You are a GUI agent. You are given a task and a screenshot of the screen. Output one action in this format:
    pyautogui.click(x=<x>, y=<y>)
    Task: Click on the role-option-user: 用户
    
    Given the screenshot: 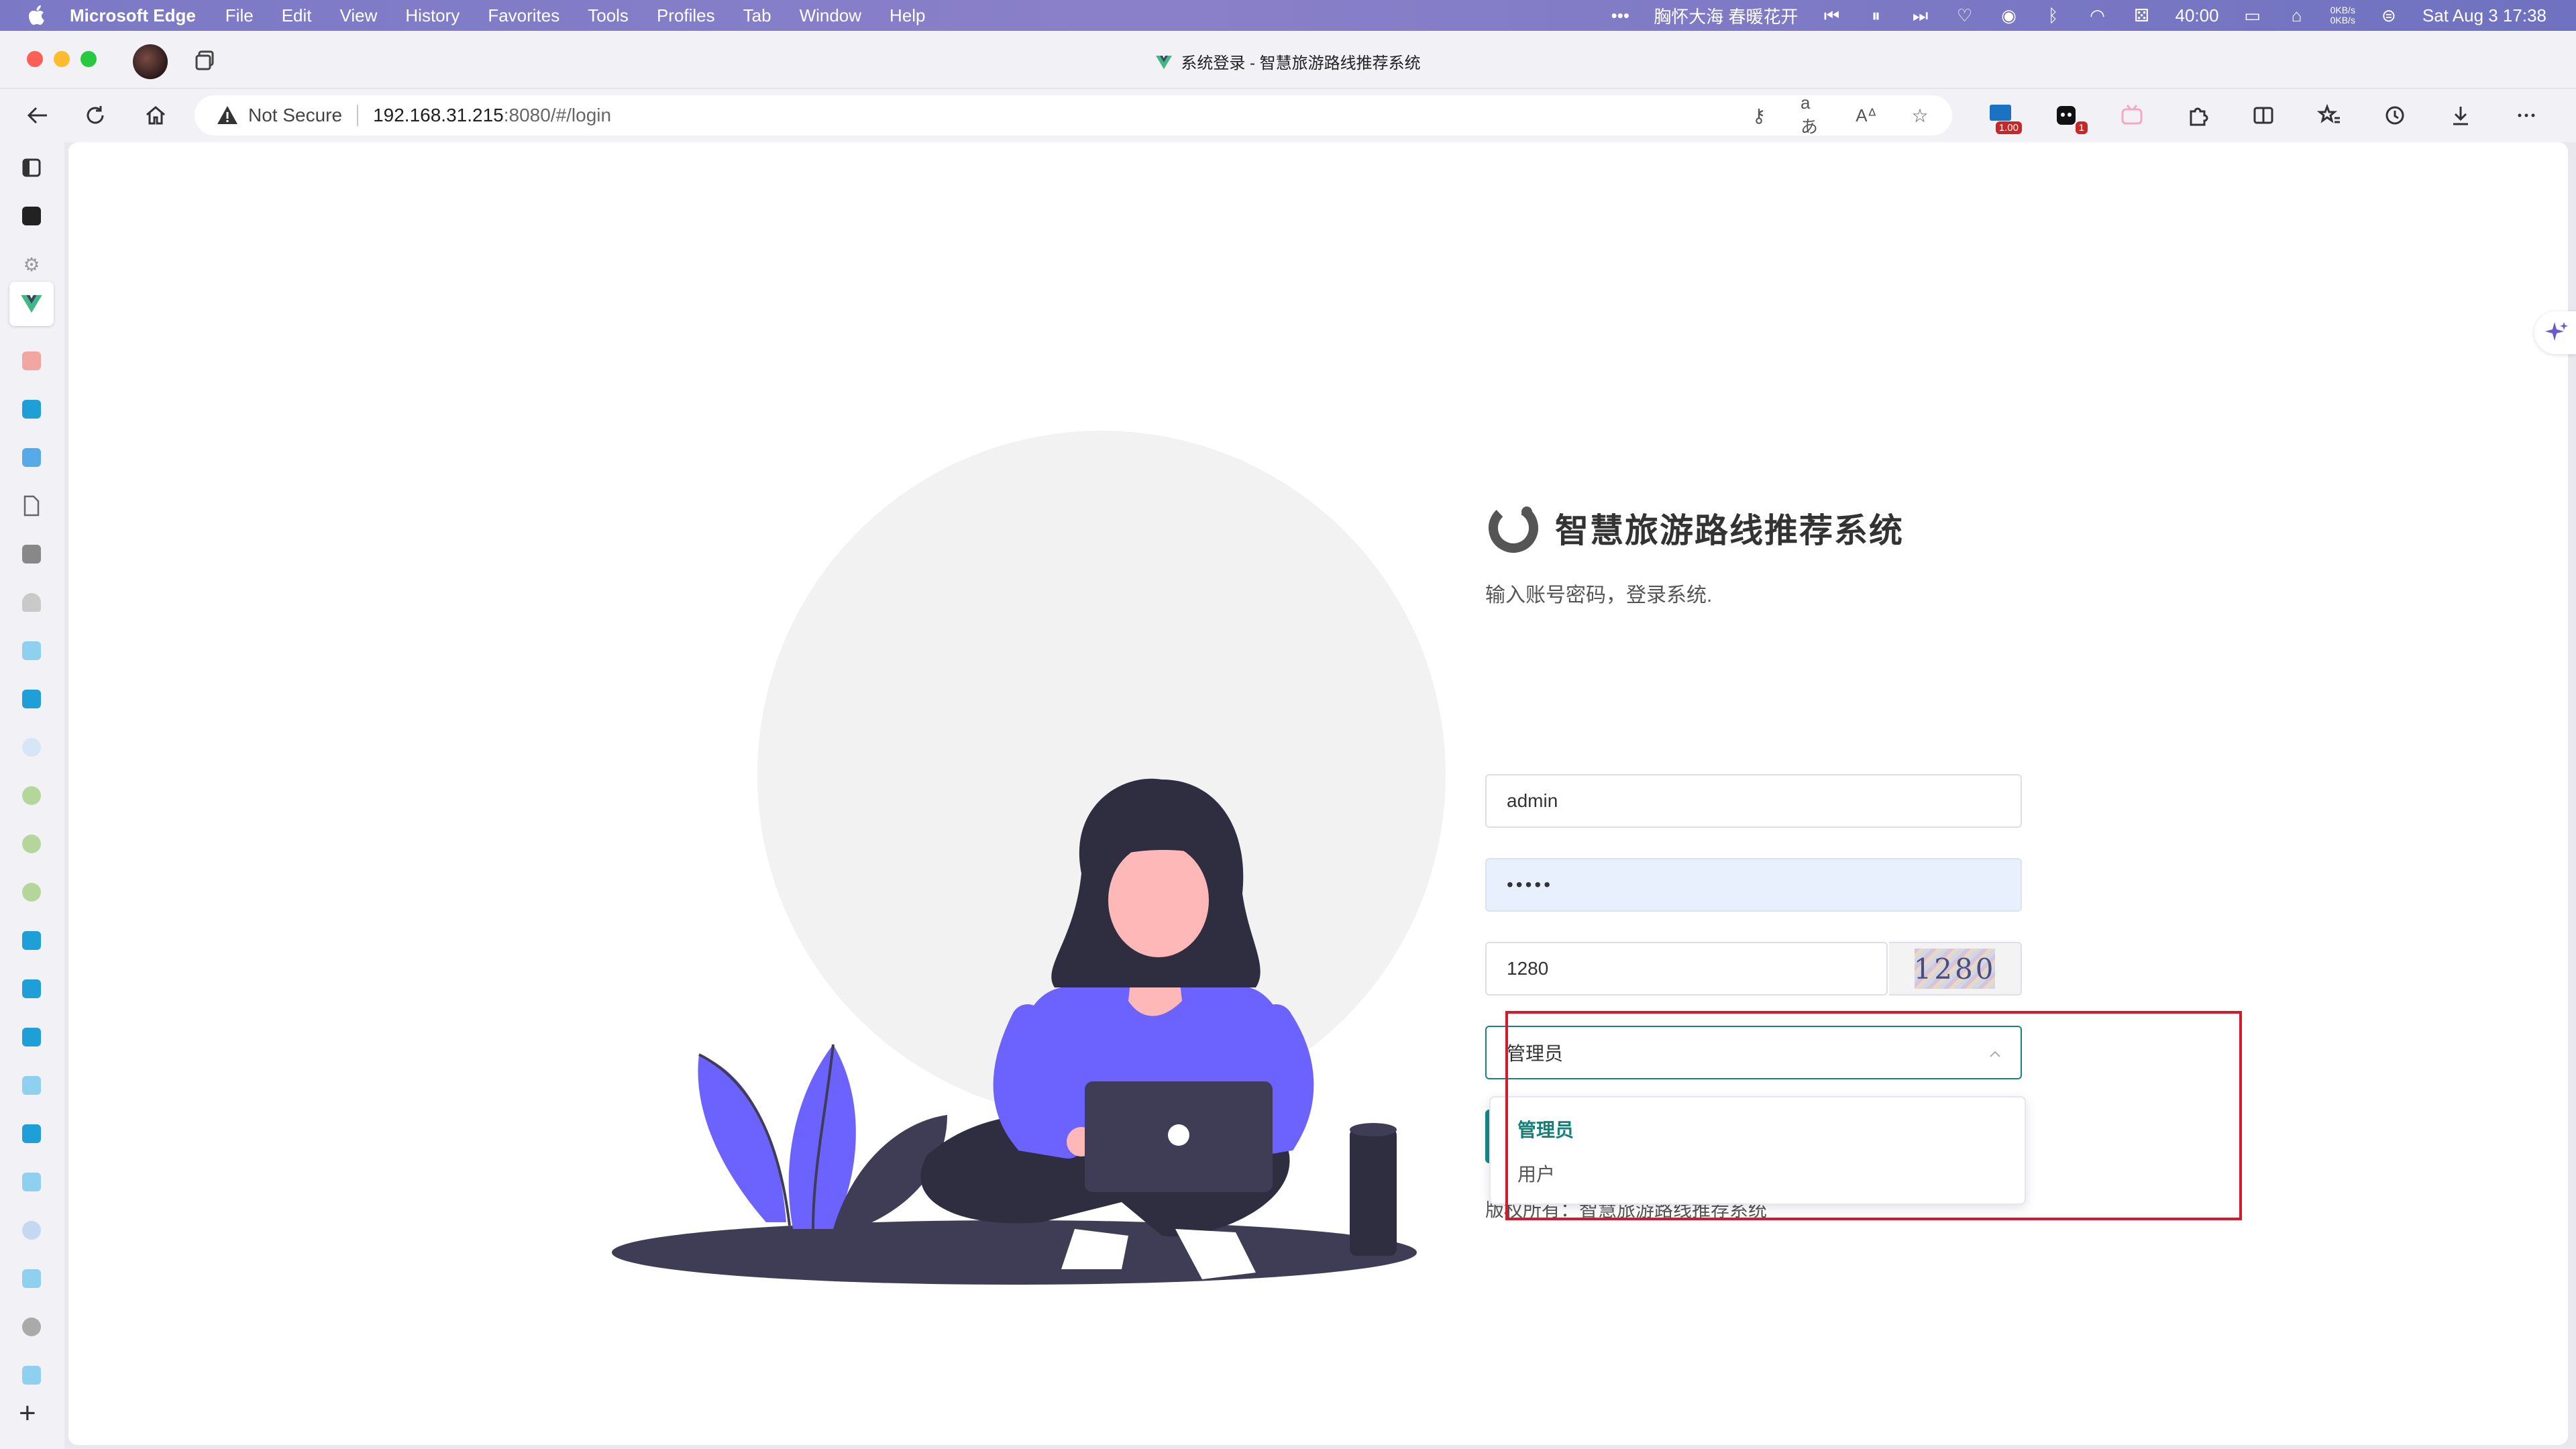 What is the action you would take?
    pyautogui.click(x=1758, y=1174)
    